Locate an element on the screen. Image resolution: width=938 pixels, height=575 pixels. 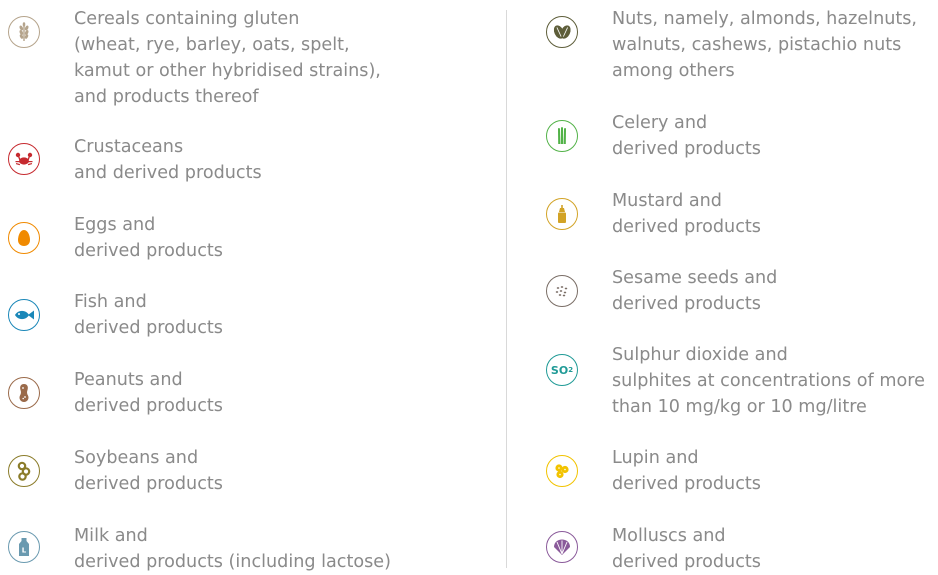
allergen-text-line: sulphites at concentrations of more is located at coordinates (768, 381).